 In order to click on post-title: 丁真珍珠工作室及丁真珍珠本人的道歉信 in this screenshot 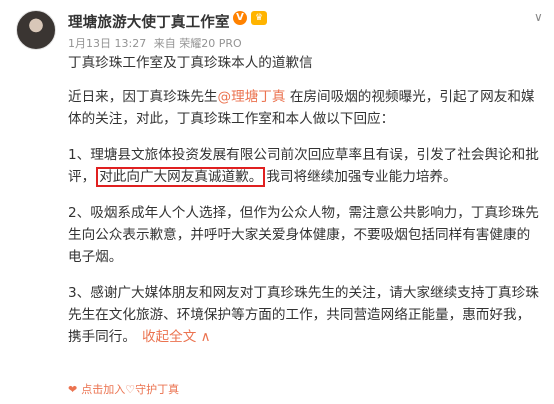, I will do `click(190, 63)`.